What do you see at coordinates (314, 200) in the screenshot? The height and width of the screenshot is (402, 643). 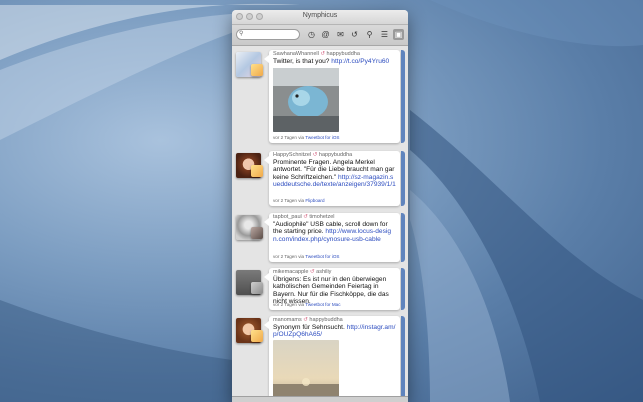 I see `tweet-client: Flipboard` at bounding box center [314, 200].